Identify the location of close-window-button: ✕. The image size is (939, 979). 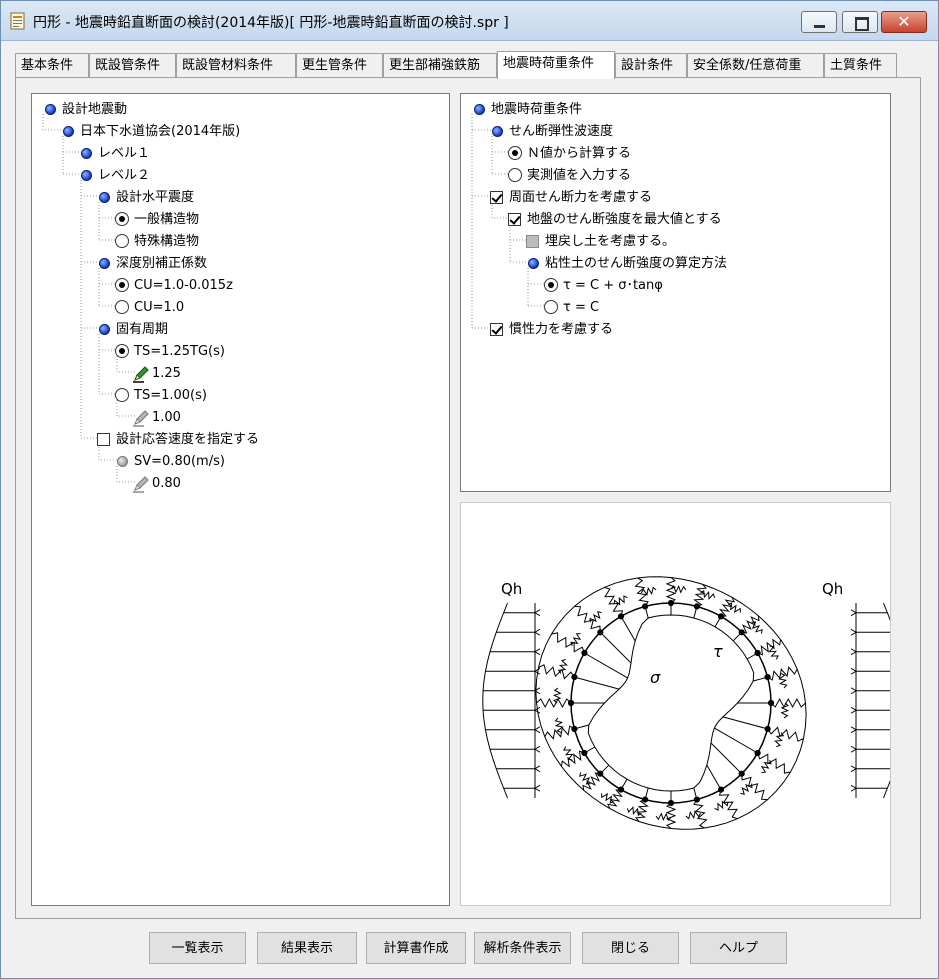
(904, 22).